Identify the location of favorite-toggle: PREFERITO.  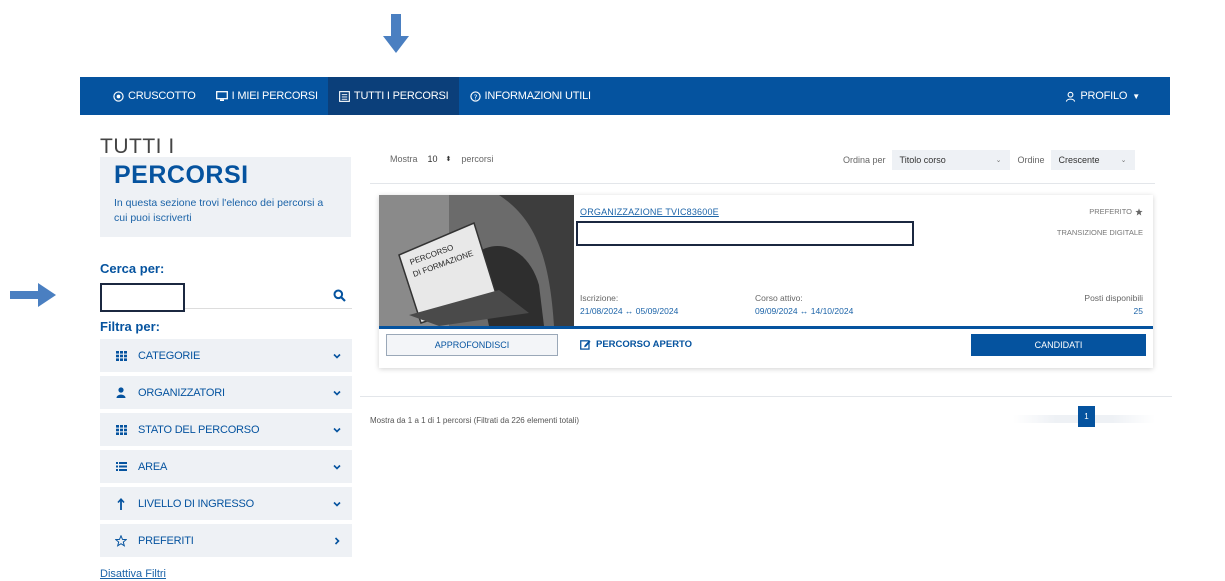
(1116, 211).